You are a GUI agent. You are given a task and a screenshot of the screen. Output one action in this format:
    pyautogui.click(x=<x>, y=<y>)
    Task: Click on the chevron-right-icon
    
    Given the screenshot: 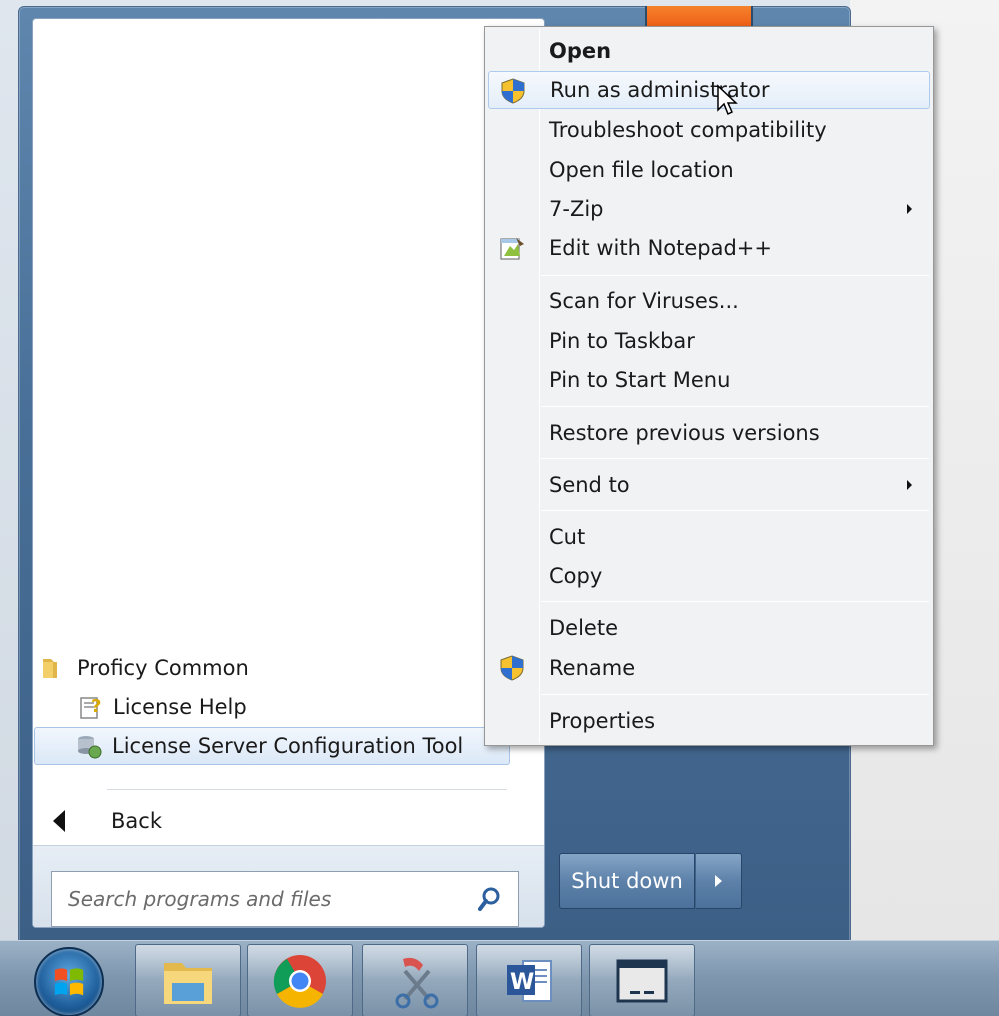 What is the action you would take?
    pyautogui.click(x=718, y=881)
    